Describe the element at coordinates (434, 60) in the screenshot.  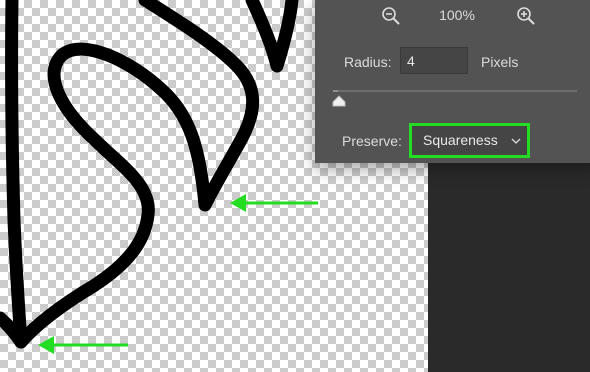
I see `radius-input` at that location.